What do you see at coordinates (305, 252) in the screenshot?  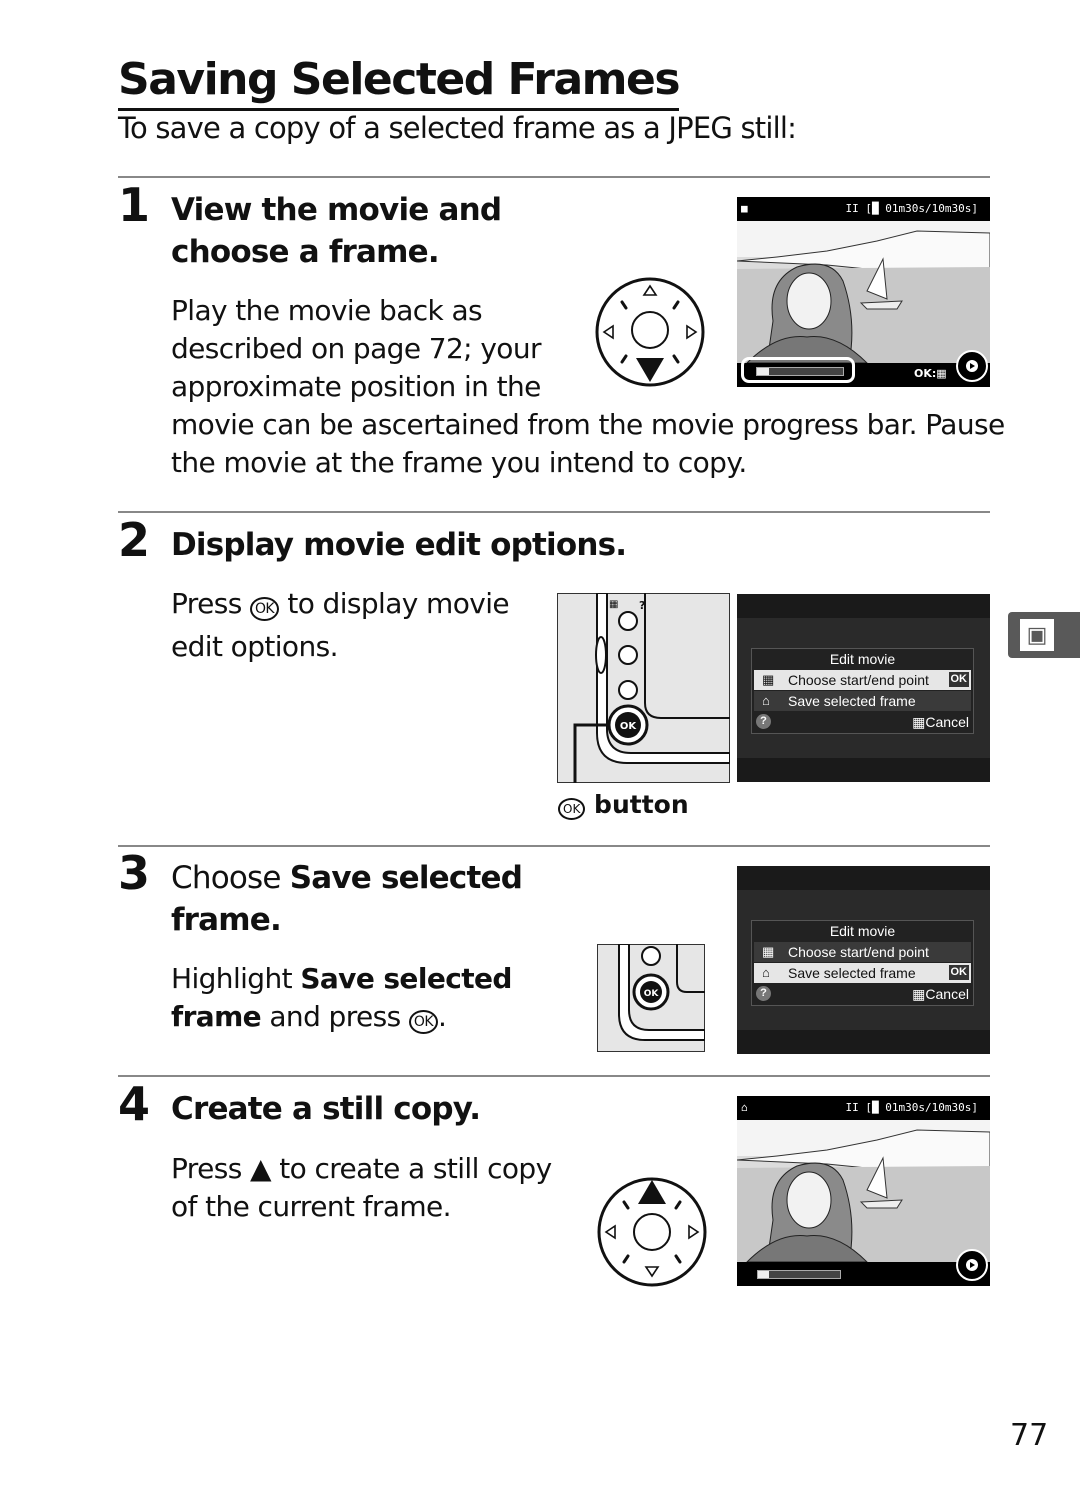 I see `step-heading-line: choose a frame.` at bounding box center [305, 252].